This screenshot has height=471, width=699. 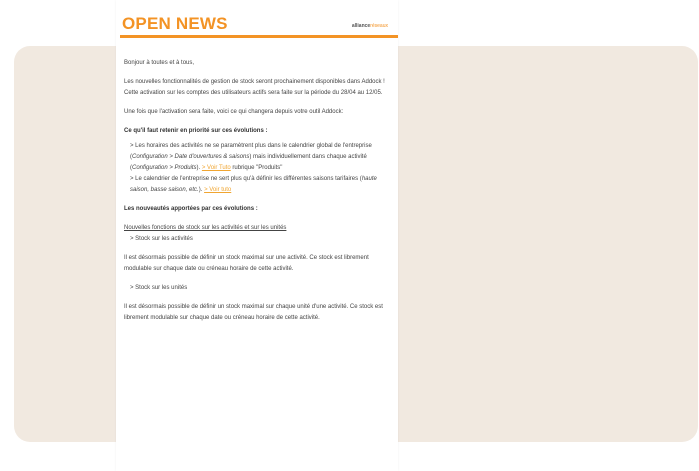 I want to click on brand-name: alliance, so click(x=361, y=26).